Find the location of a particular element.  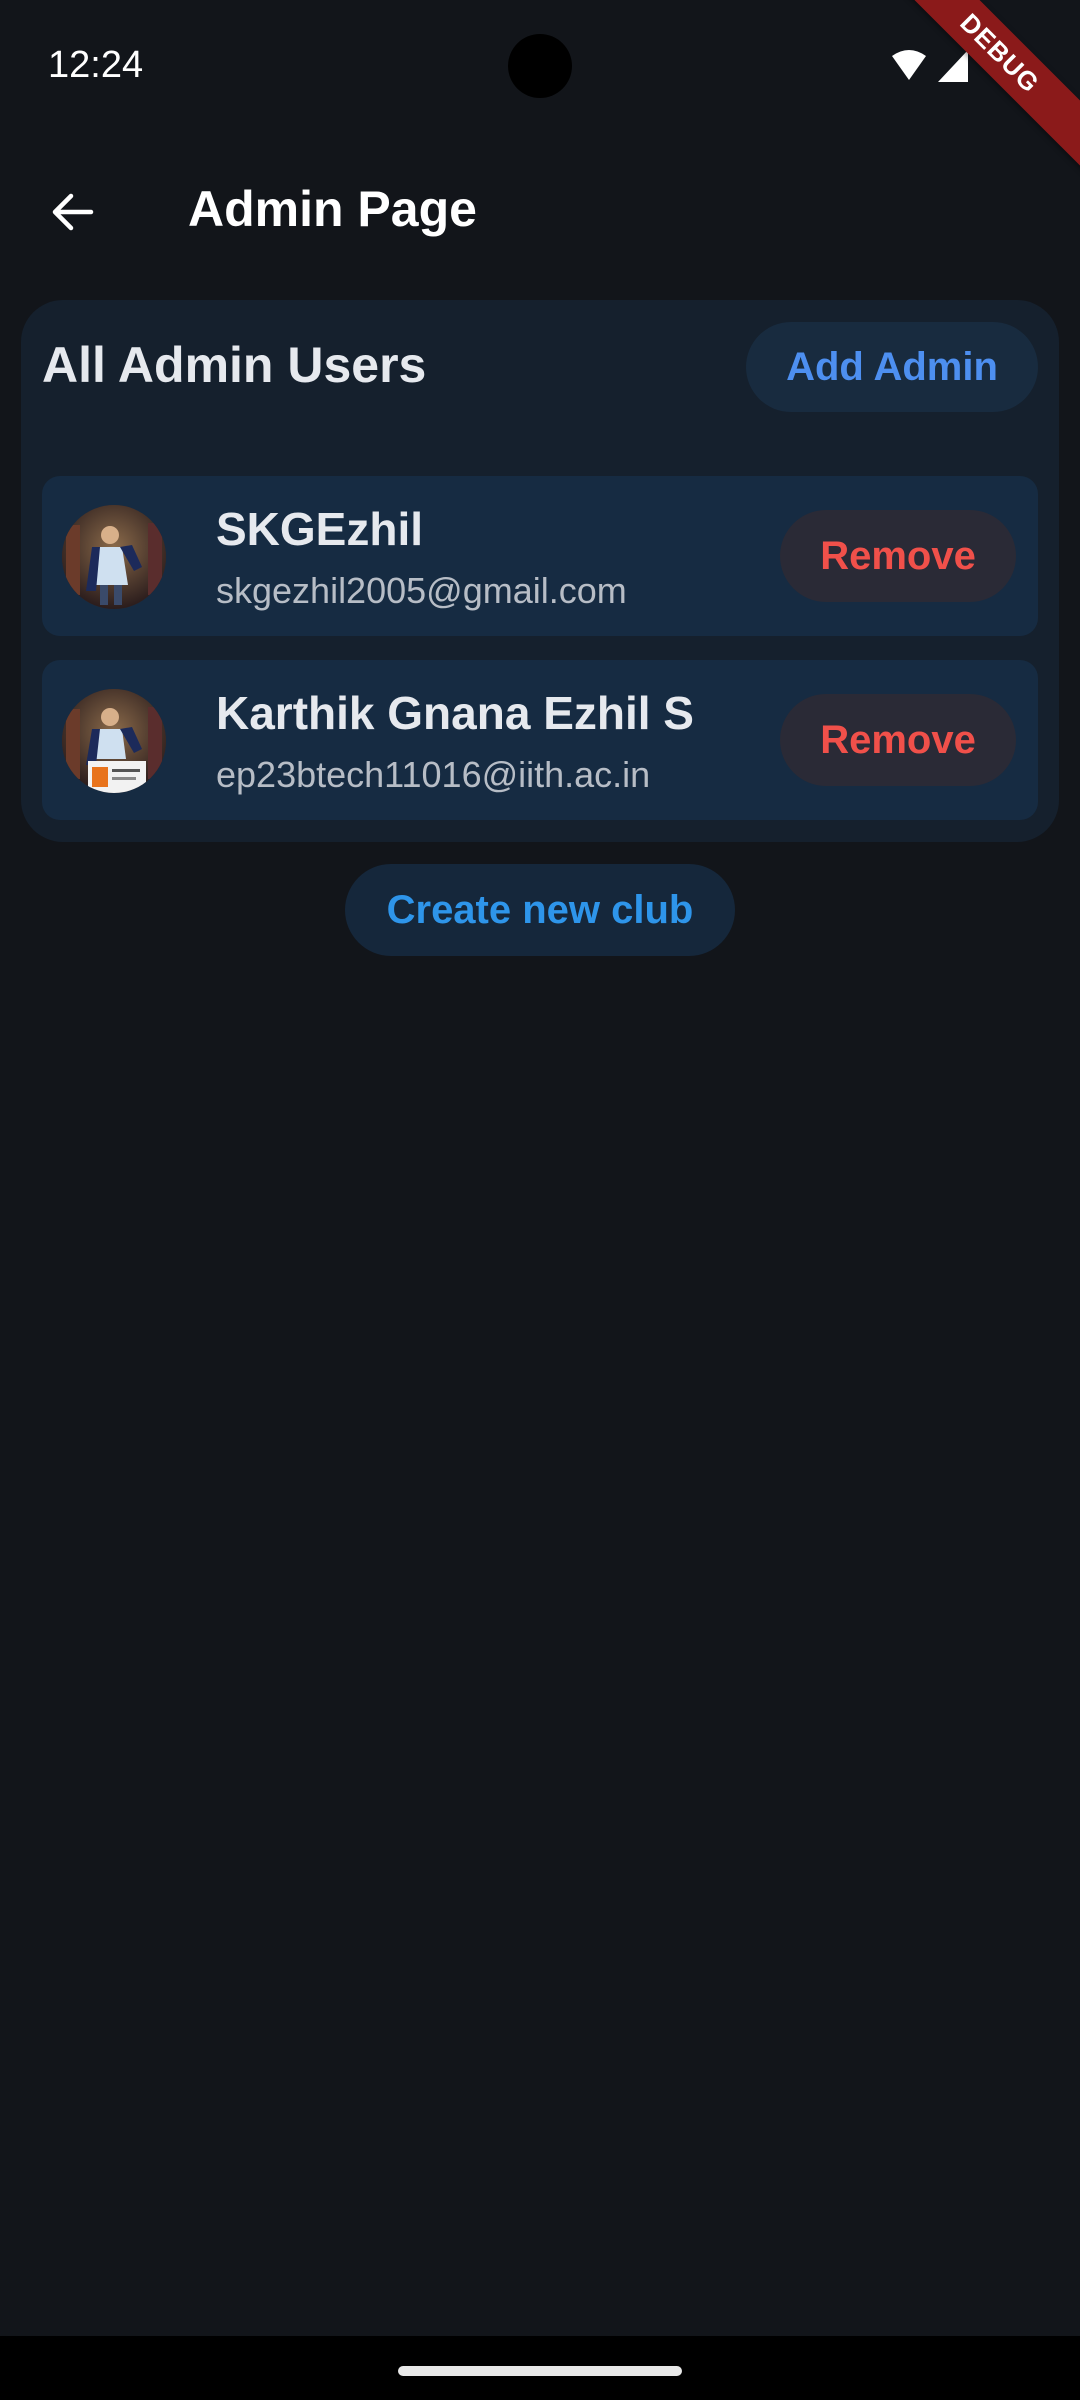

status-bar: 12:24 is located at coordinates (540, 66).